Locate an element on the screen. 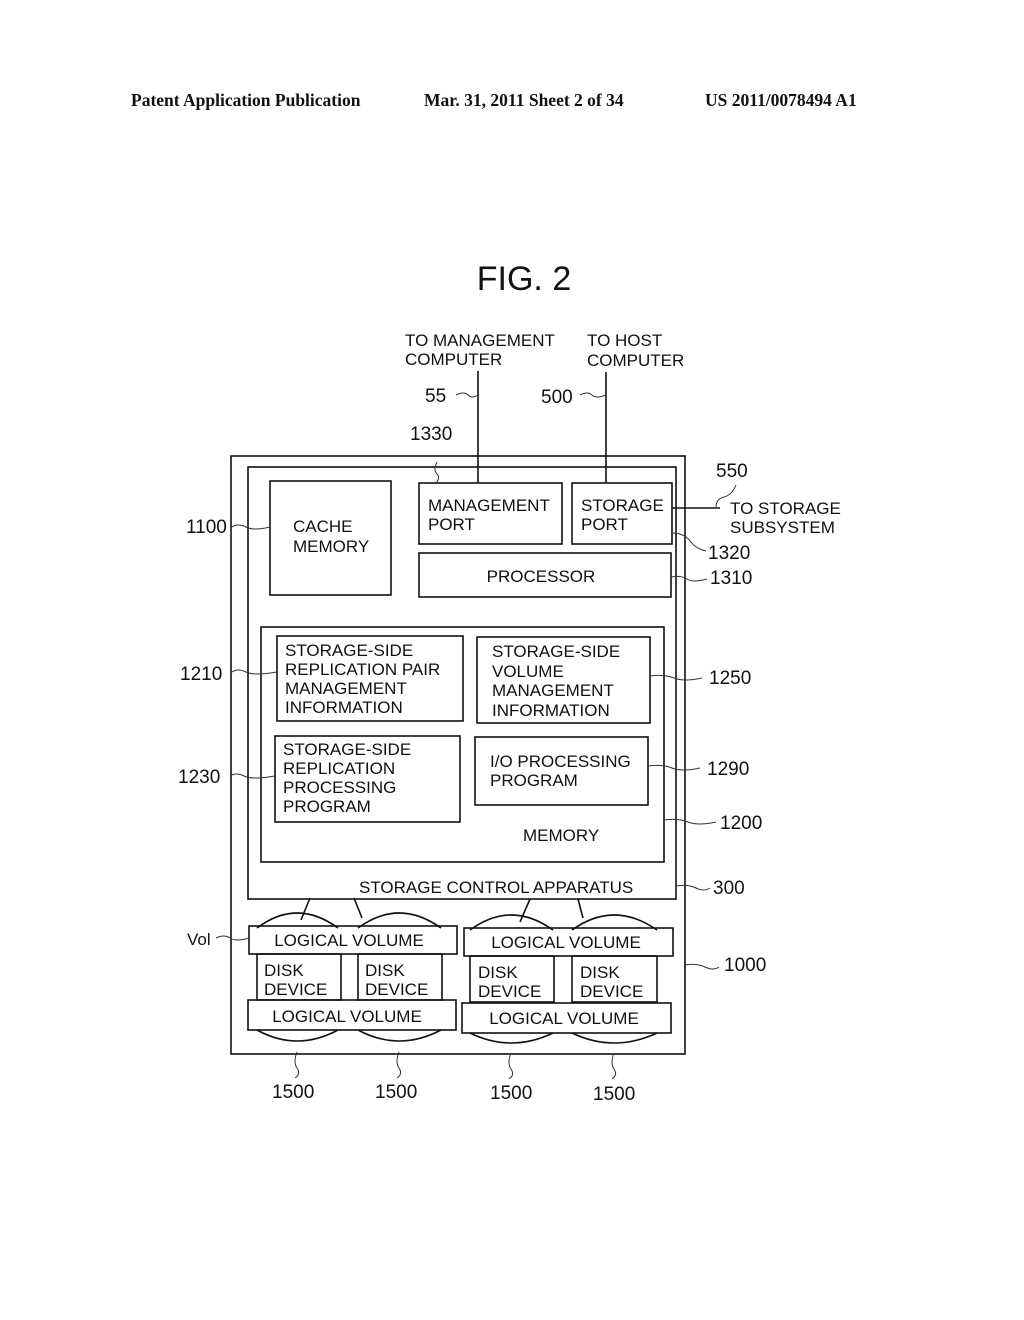 This screenshot has width=1024, height=1320. vol-mgmt-label-3: MANAGEMENT is located at coordinates (553, 690).